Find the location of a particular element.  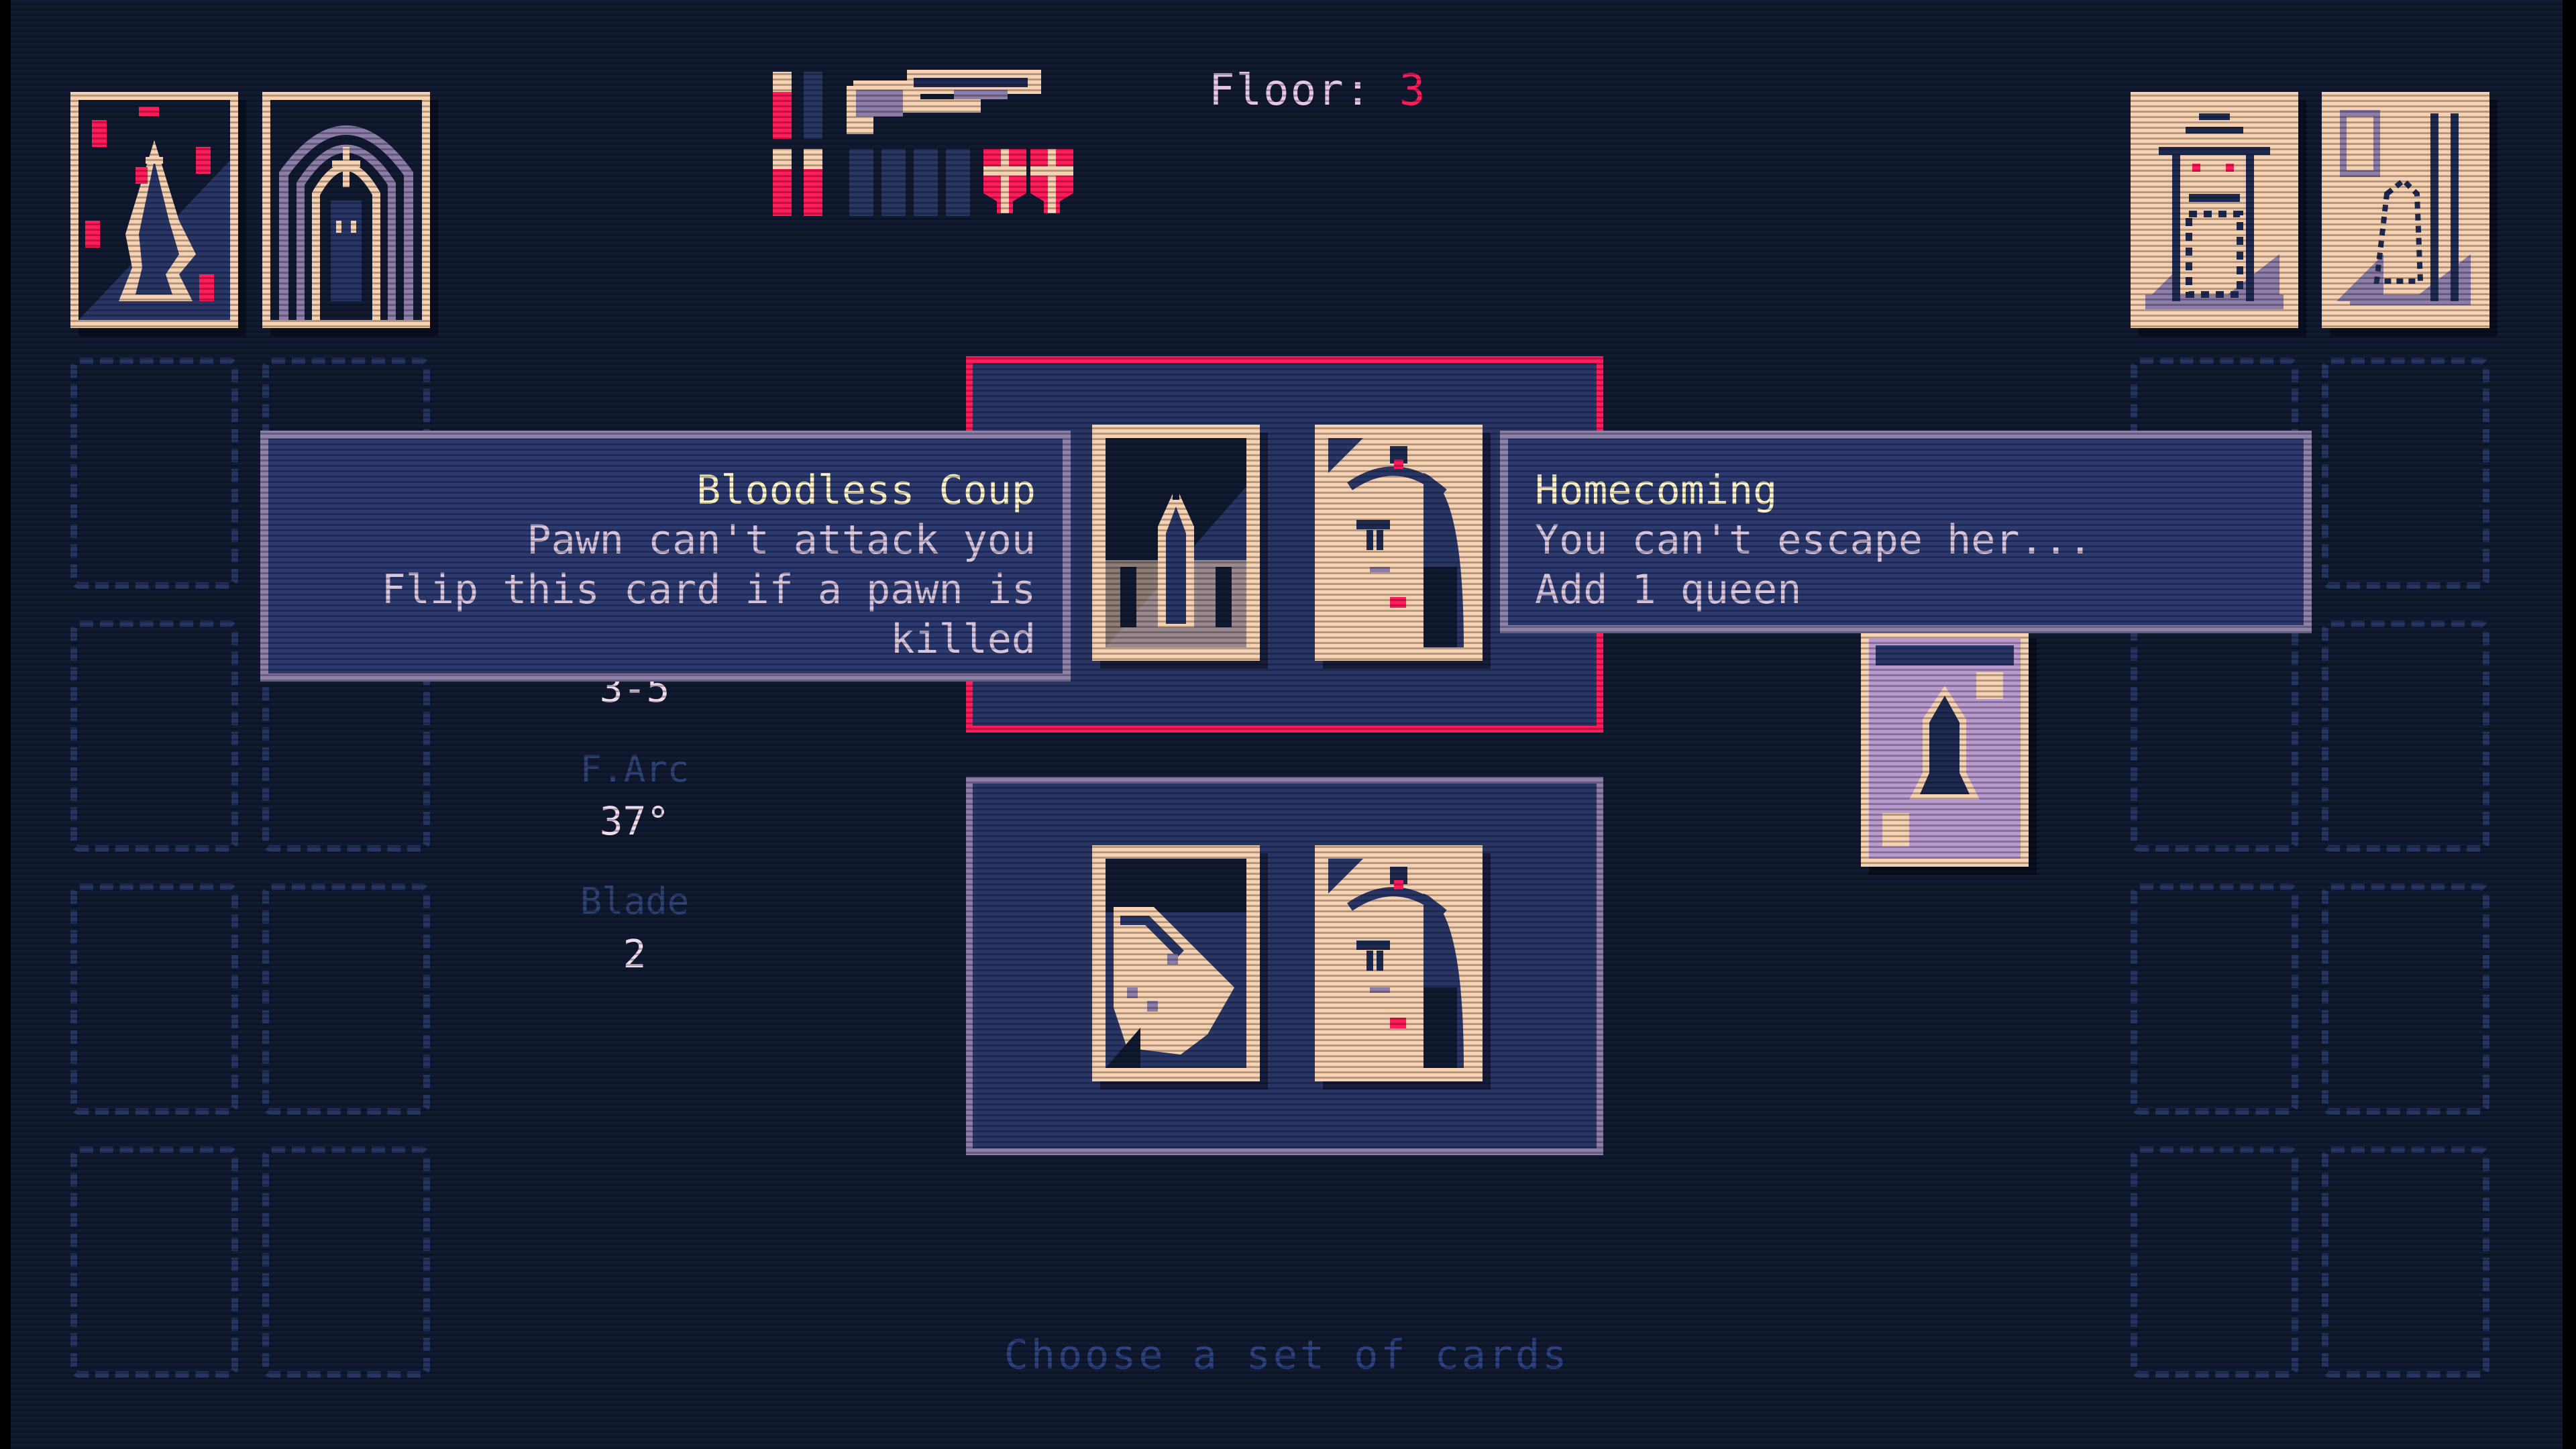

tooltip-title: Homecoming is located at coordinates (1656, 490).